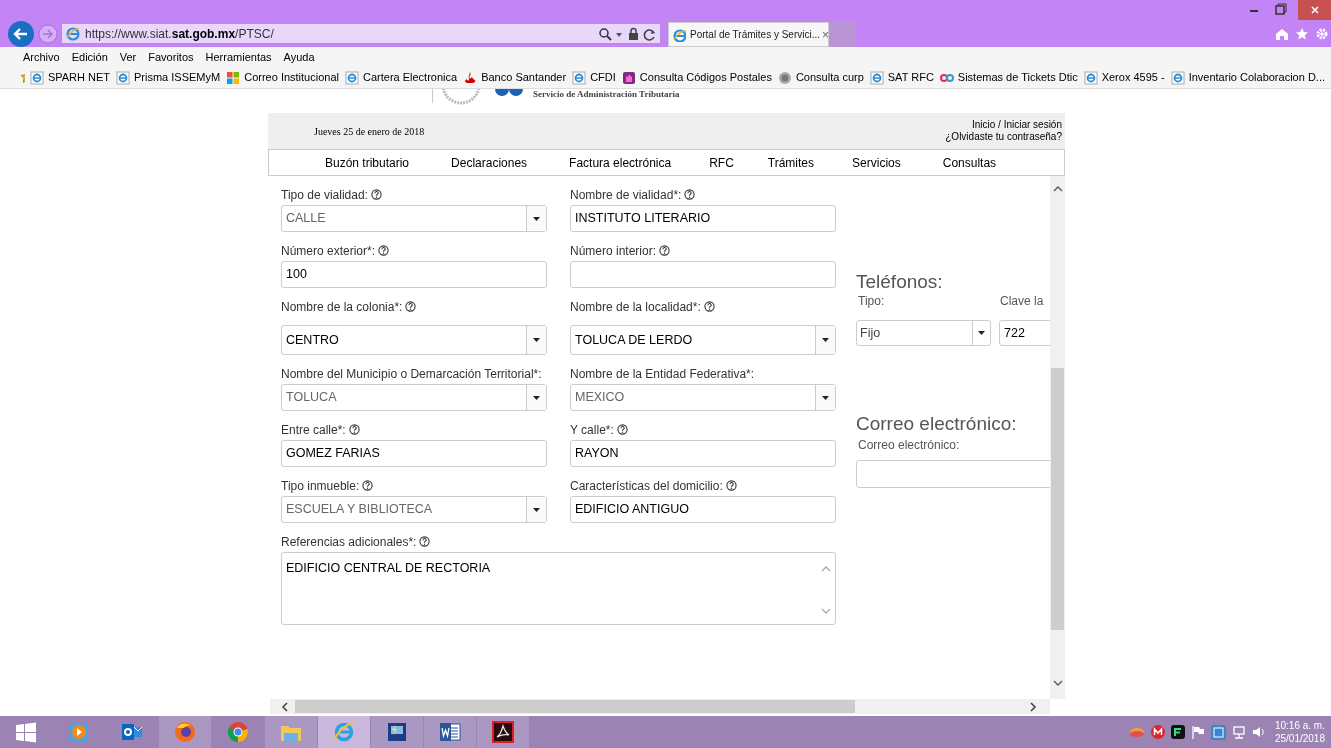 Image resolution: width=1331 pixels, height=748 pixels. I want to click on field-label: Tipo inmueble:, so click(327, 486).